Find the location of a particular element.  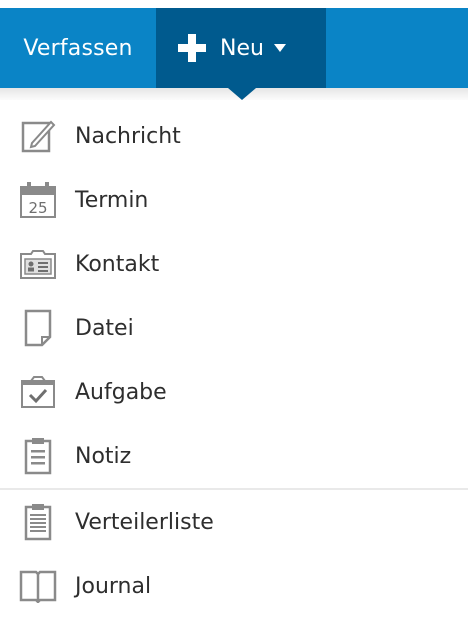

compose-label: Verfassen is located at coordinates (78, 48).